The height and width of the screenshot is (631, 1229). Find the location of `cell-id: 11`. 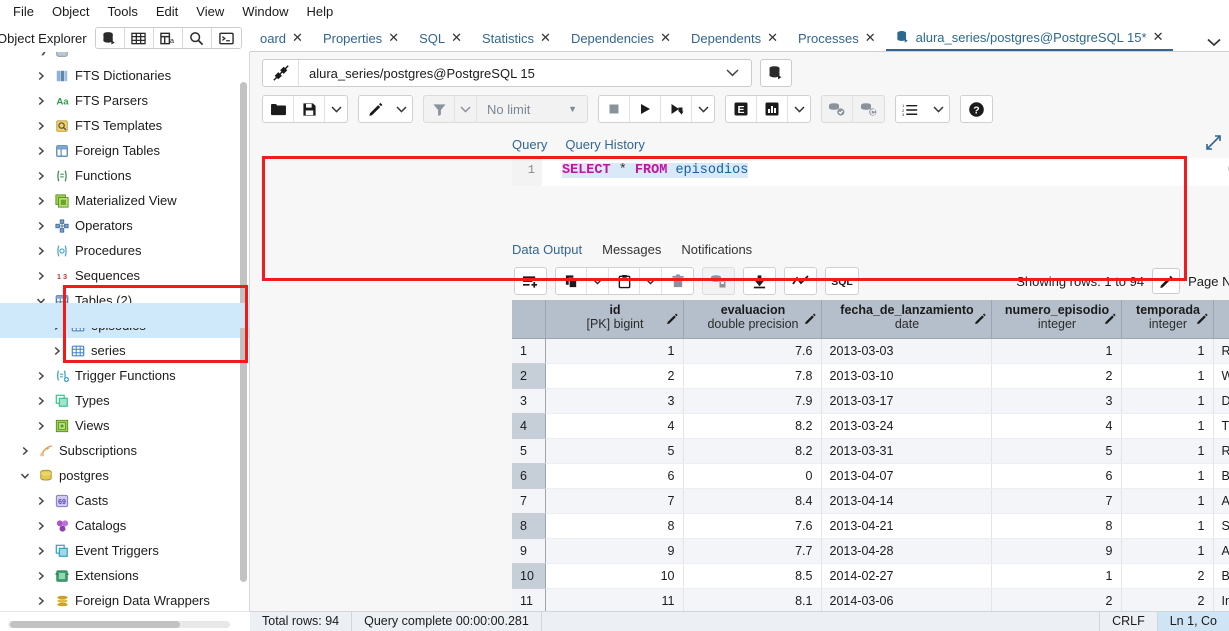

cell-id: 11 is located at coordinates (614, 601).